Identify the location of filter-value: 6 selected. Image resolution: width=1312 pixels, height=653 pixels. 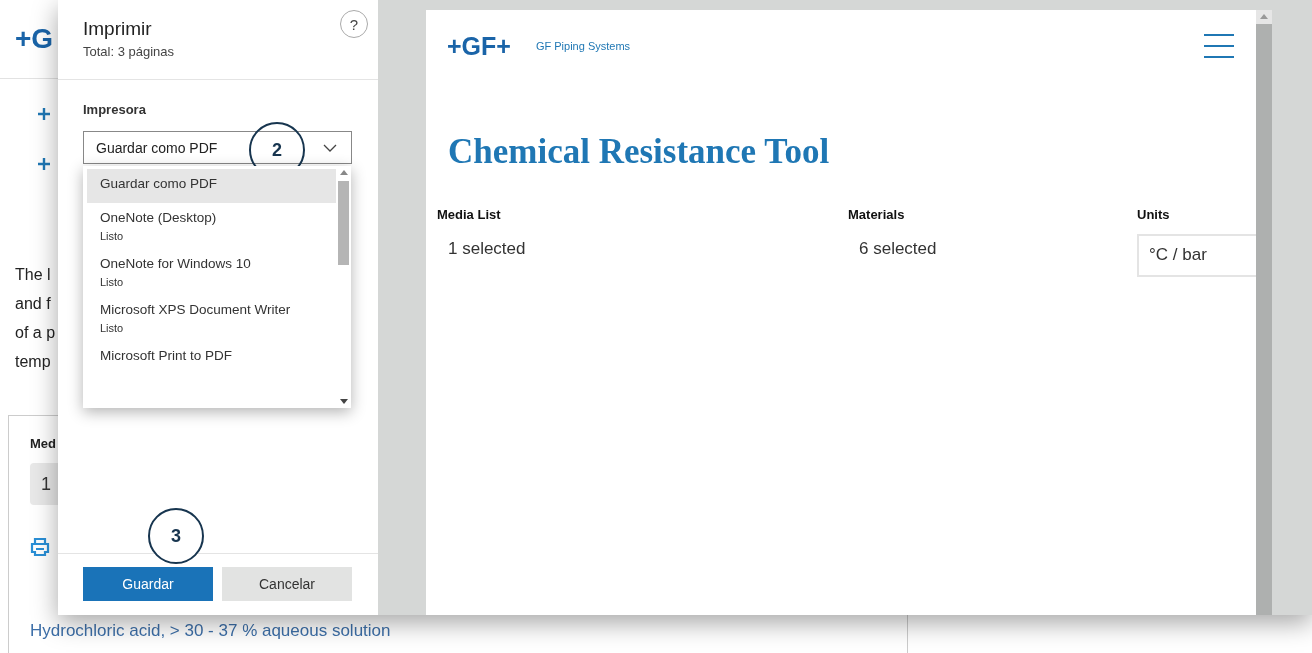
(992, 246).